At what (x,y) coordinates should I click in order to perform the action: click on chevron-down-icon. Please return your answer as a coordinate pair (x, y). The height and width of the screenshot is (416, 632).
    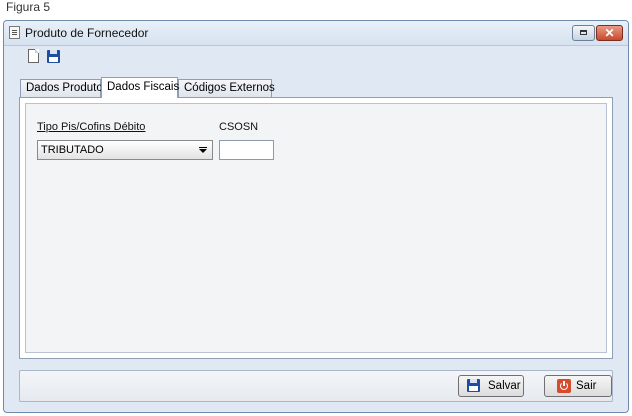
    Looking at the image, I should click on (203, 150).